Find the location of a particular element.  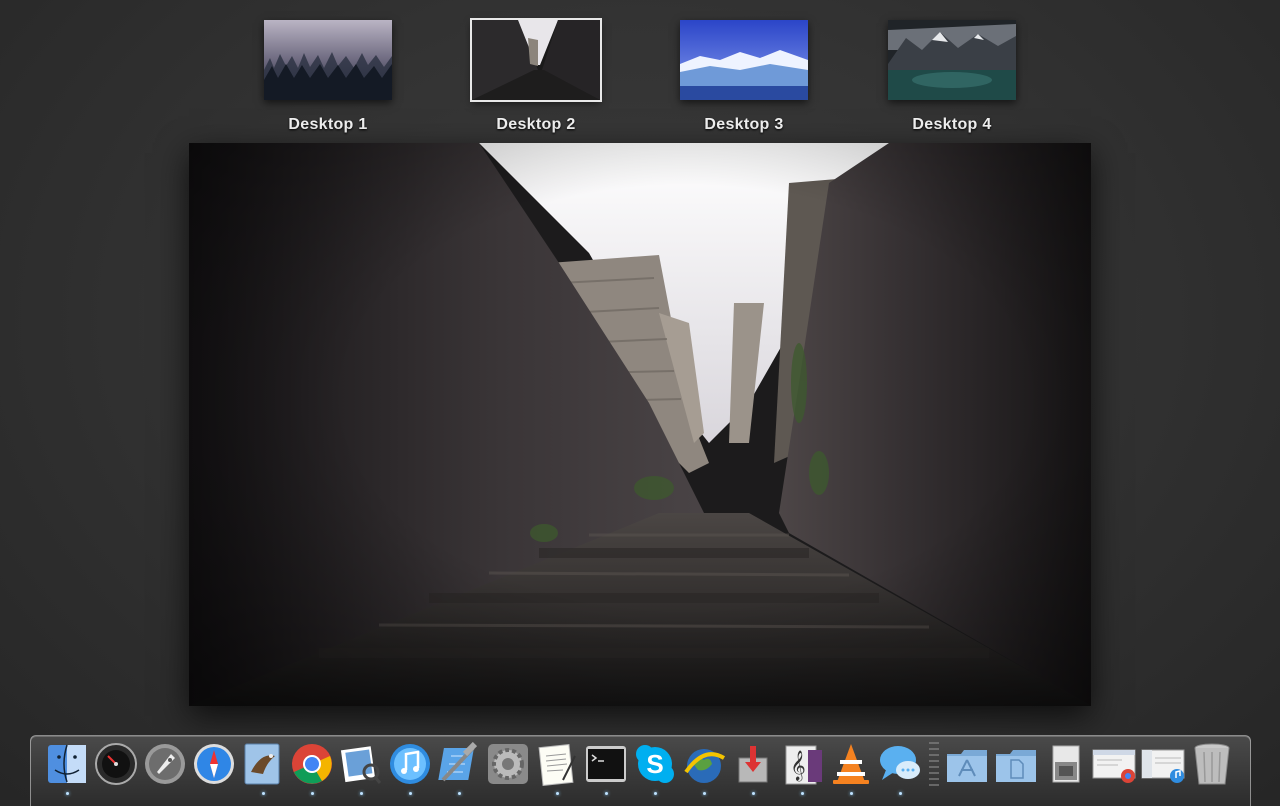

preview-icon is located at coordinates (361, 768).